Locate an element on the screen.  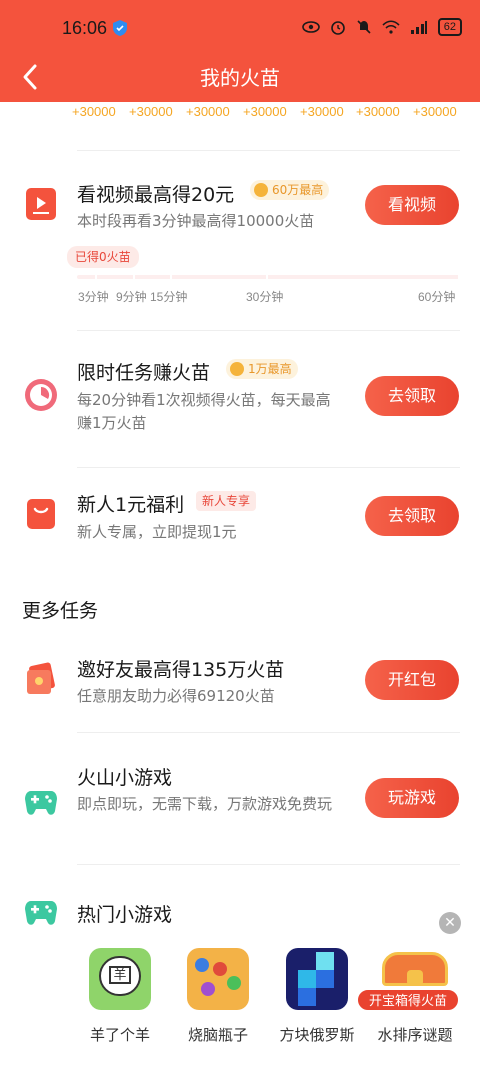
time-label: 3分钟 is located at coordinates (93, 297).